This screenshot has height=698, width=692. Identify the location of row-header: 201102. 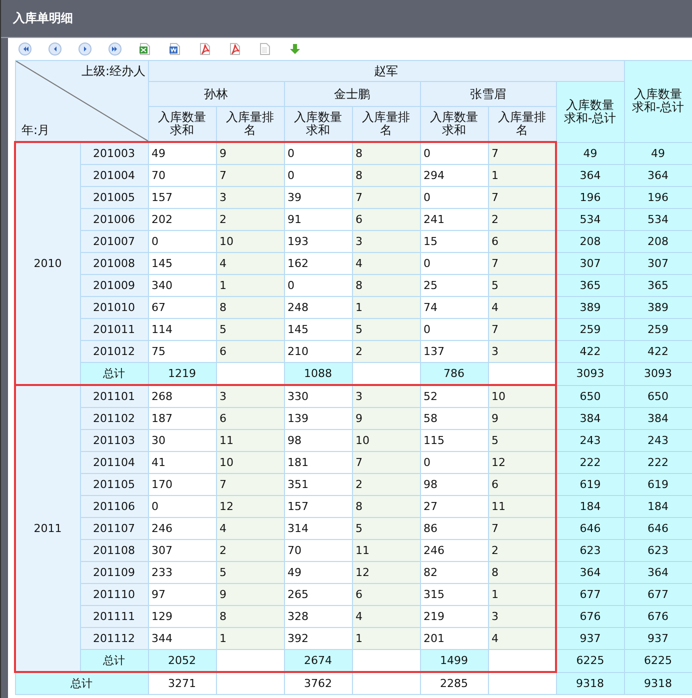
(114, 419).